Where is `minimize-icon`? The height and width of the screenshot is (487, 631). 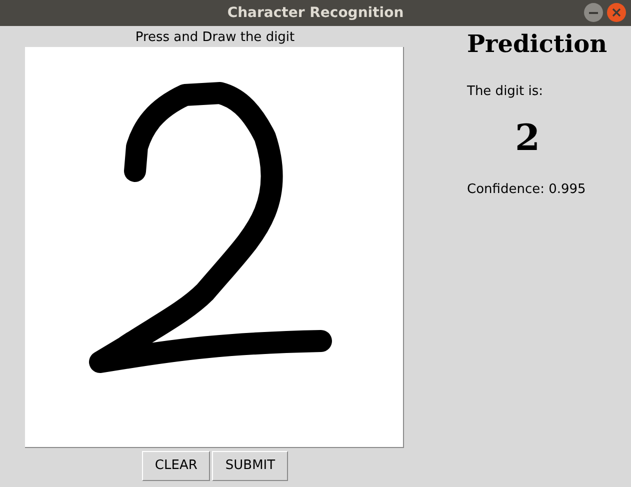
minimize-icon is located at coordinates (593, 13).